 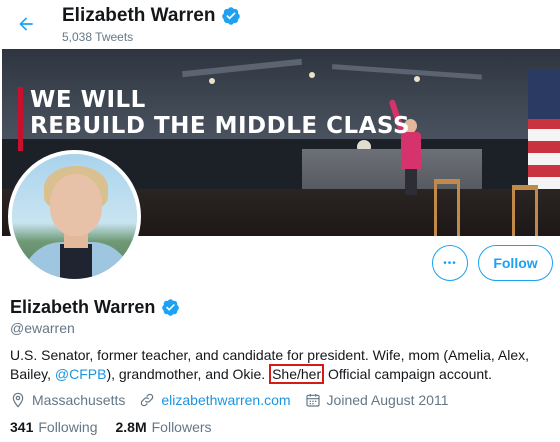 I want to click on banner-headline-line1: WE WILL, so click(x=88, y=100).